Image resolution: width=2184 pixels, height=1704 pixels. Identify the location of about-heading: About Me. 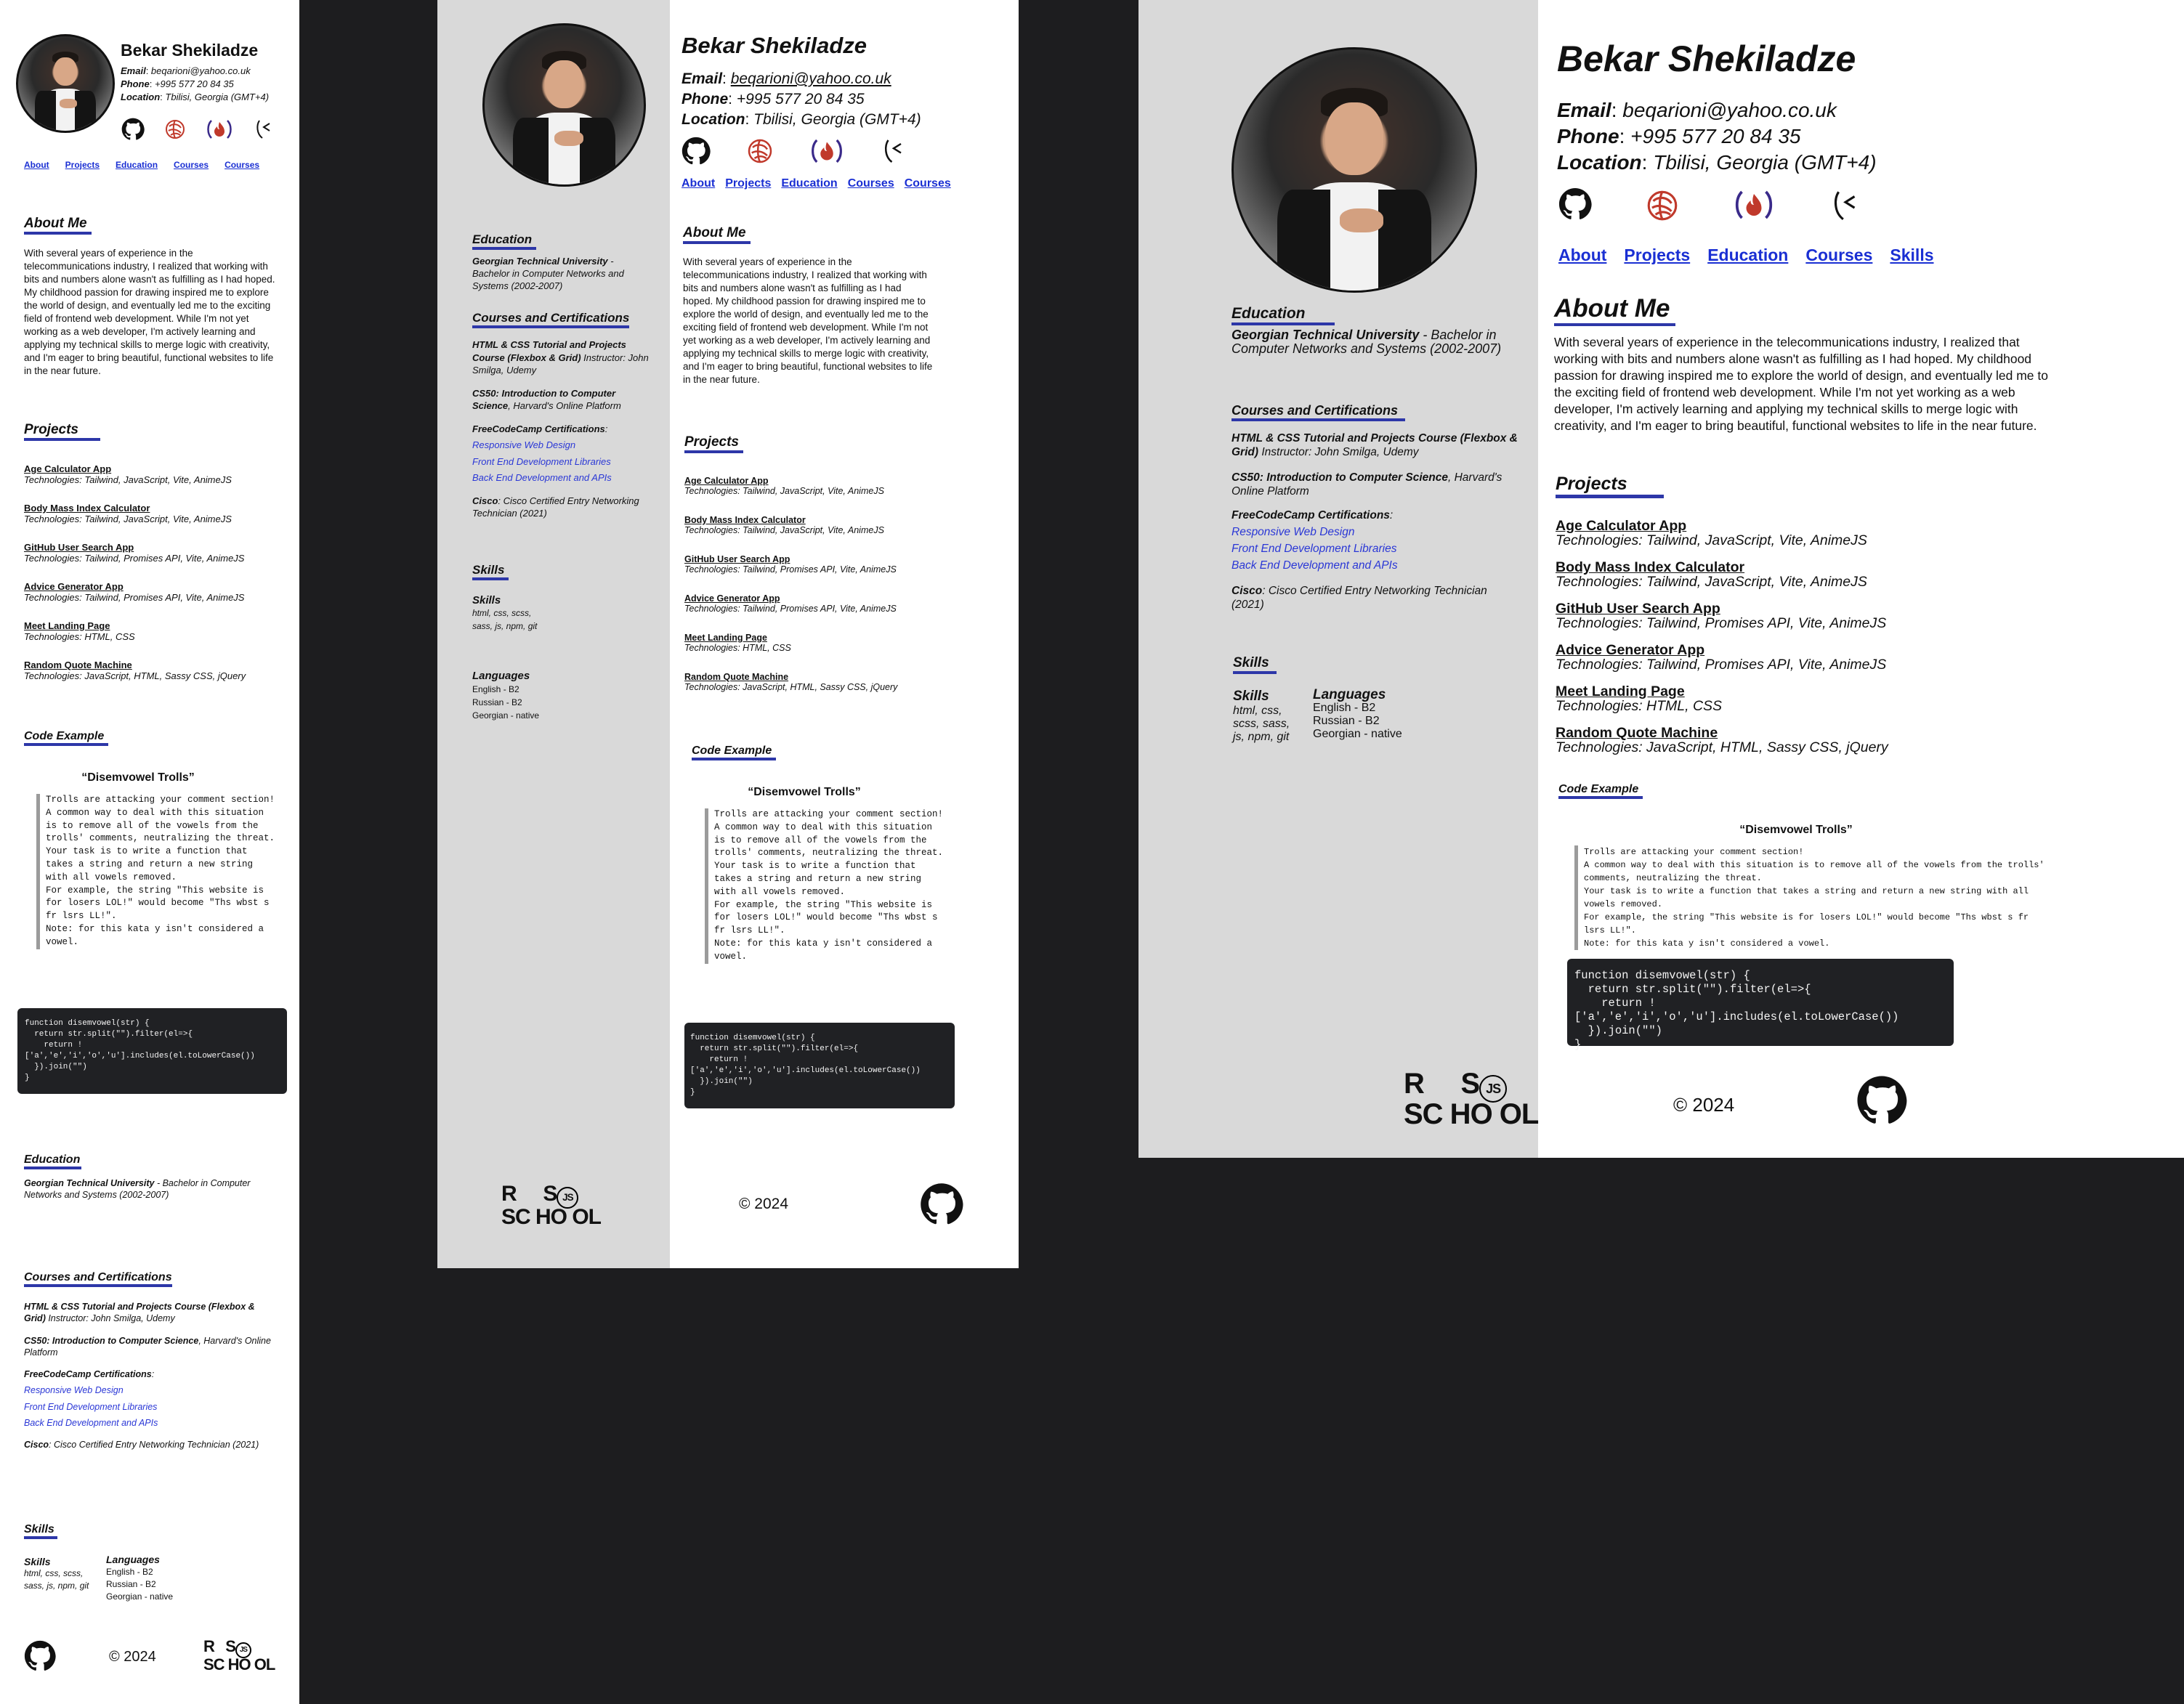
(58, 225).